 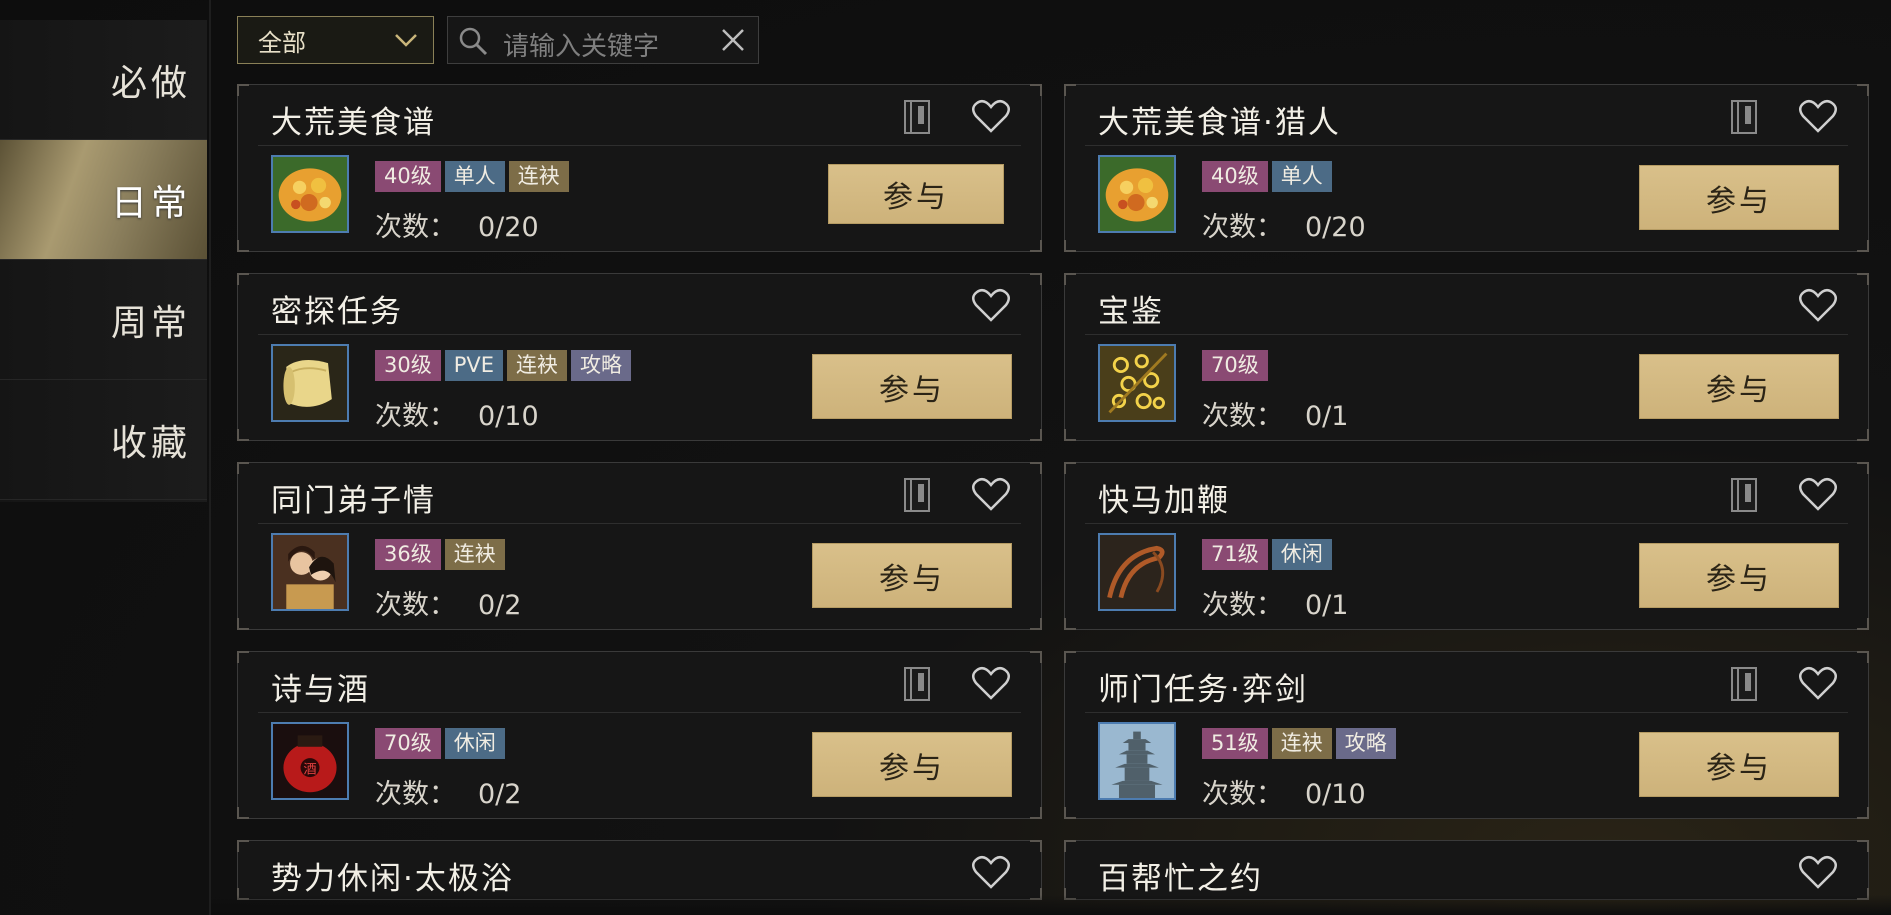 I want to click on activity-tag: 40级, so click(x=408, y=176).